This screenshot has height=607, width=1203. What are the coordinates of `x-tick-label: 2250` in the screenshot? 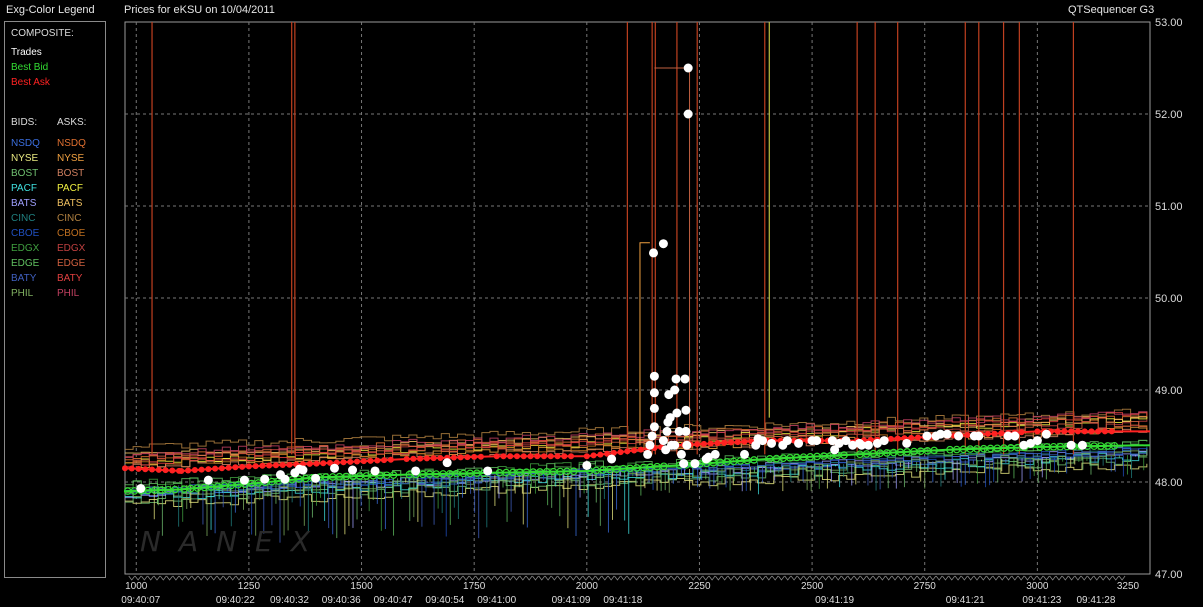 It's located at (699, 586).